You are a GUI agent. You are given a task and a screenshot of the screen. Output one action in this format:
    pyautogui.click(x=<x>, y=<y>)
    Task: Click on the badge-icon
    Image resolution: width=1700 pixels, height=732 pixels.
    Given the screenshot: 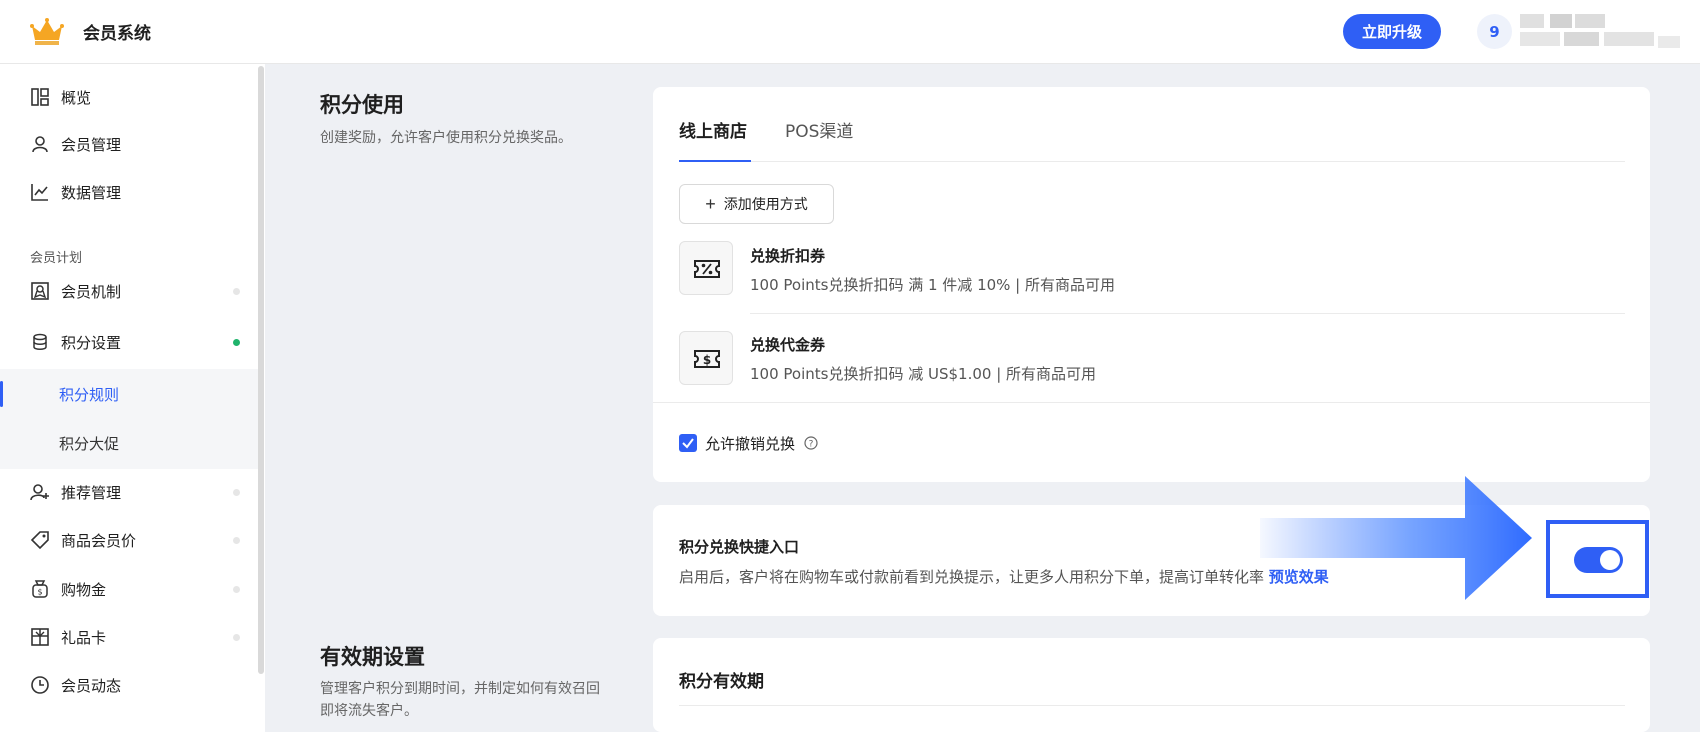 What is the action you would take?
    pyautogui.click(x=40, y=291)
    